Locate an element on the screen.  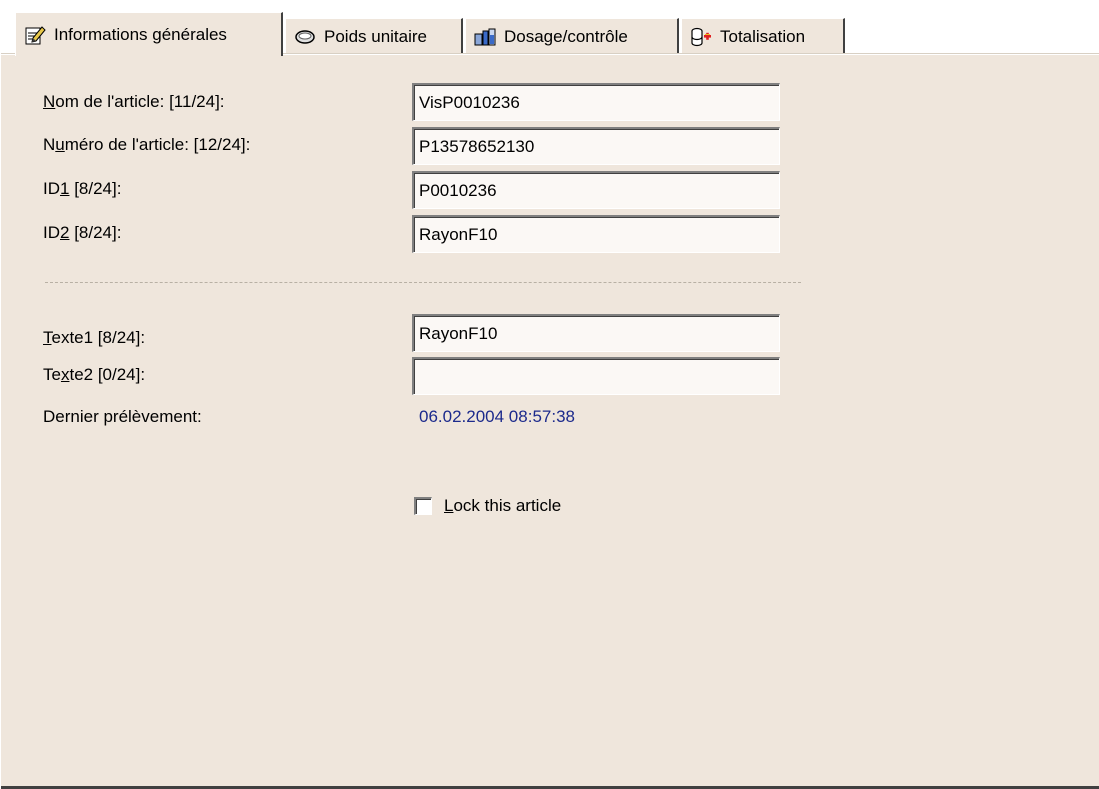
nom-article-input is located at coordinates (596, 102).